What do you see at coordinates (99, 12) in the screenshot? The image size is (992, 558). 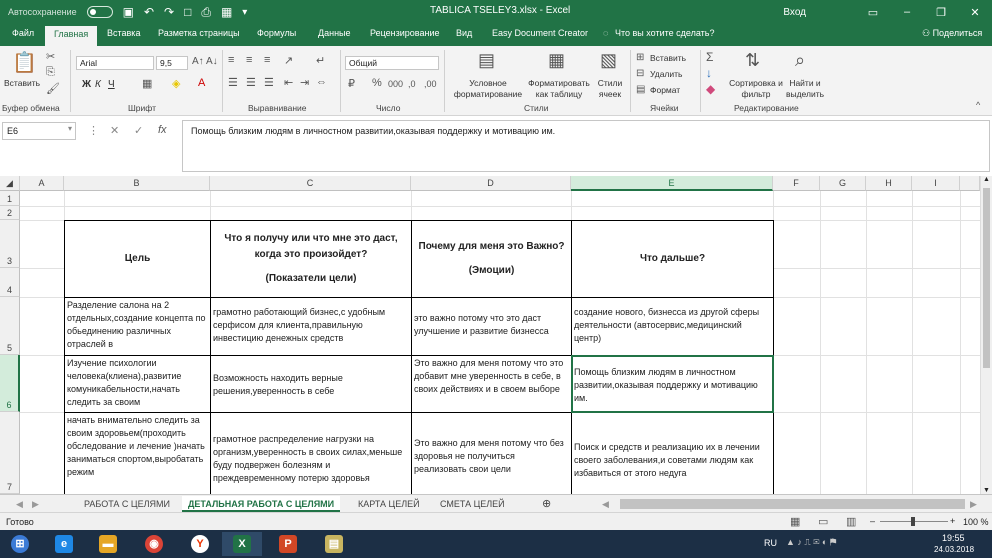 I see `autosave-toggle` at bounding box center [99, 12].